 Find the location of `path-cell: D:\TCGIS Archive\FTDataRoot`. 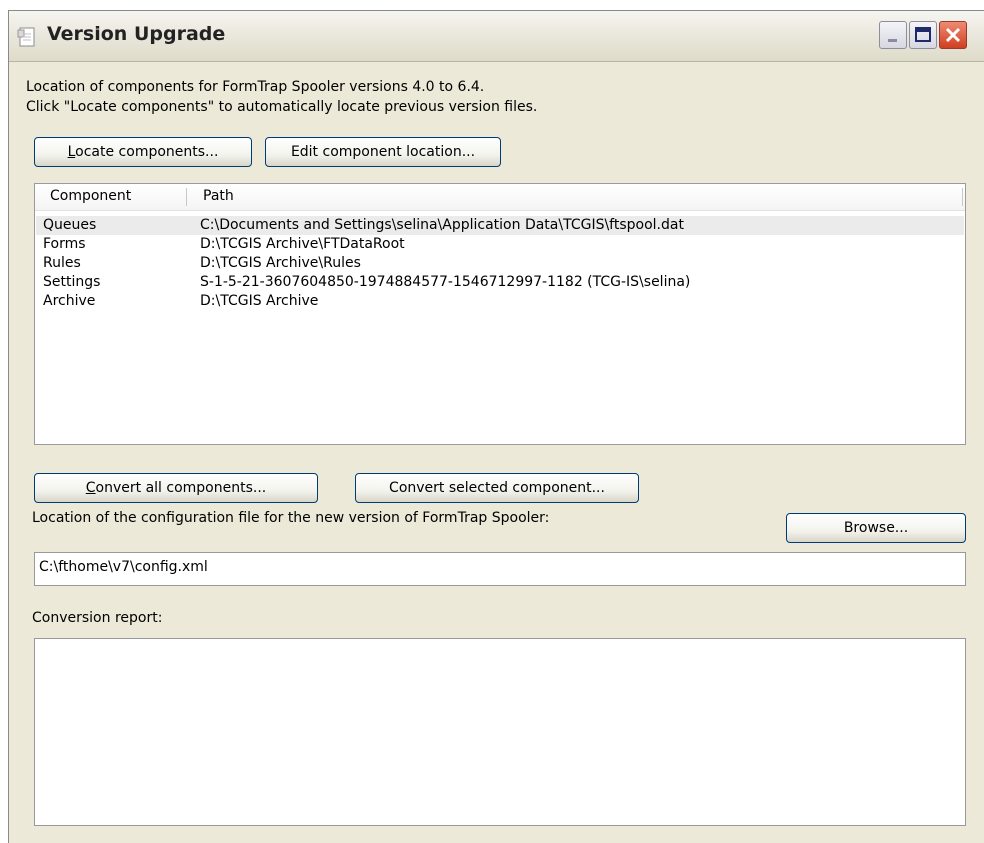

path-cell: D:\TCGIS Archive\FTDataRoot is located at coordinates (302, 244).